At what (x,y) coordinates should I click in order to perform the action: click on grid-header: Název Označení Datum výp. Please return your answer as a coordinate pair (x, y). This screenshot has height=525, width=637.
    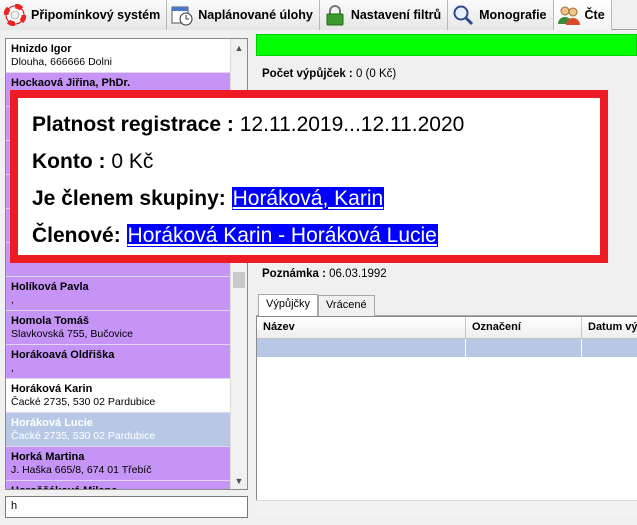
    Looking at the image, I should click on (447, 328).